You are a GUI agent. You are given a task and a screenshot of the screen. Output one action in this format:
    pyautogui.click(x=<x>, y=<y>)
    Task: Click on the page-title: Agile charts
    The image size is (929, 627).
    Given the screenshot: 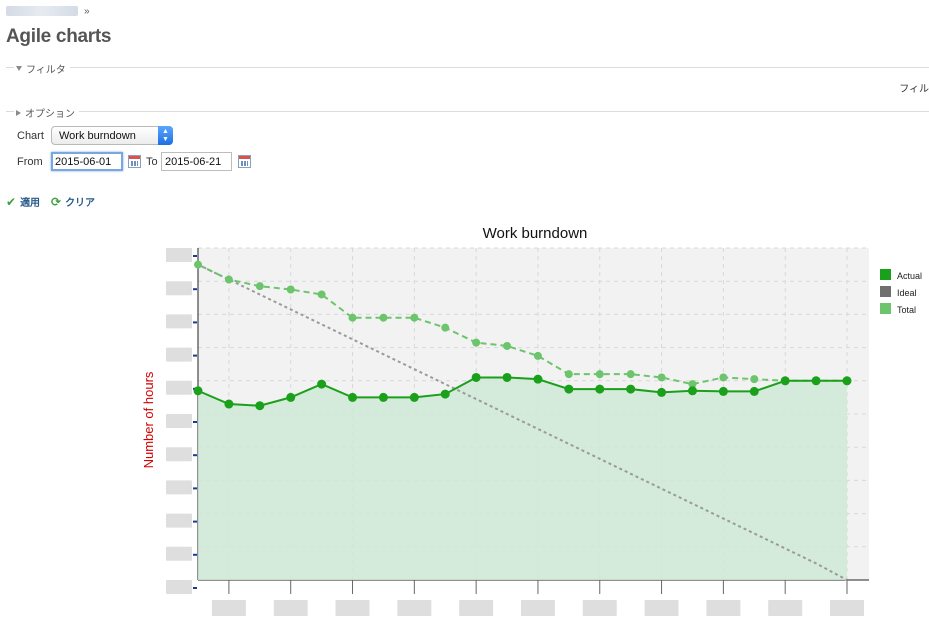 What is the action you would take?
    pyautogui.click(x=59, y=36)
    